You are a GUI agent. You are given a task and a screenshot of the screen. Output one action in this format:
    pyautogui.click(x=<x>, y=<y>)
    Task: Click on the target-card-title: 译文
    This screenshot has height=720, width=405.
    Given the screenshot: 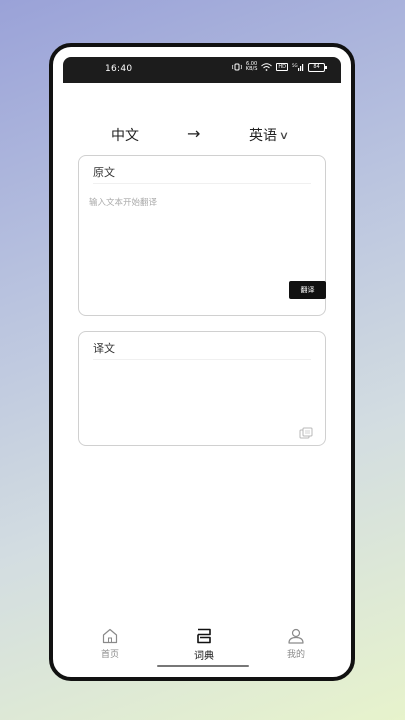 What is the action you would take?
    pyautogui.click(x=104, y=348)
    